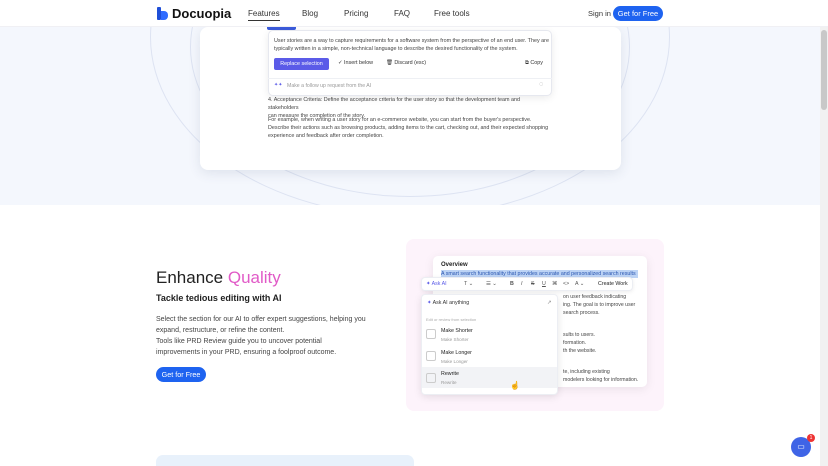 The height and width of the screenshot is (466, 828). Describe the element at coordinates (454, 265) in the screenshot. I see `overview-title: Overview` at that location.